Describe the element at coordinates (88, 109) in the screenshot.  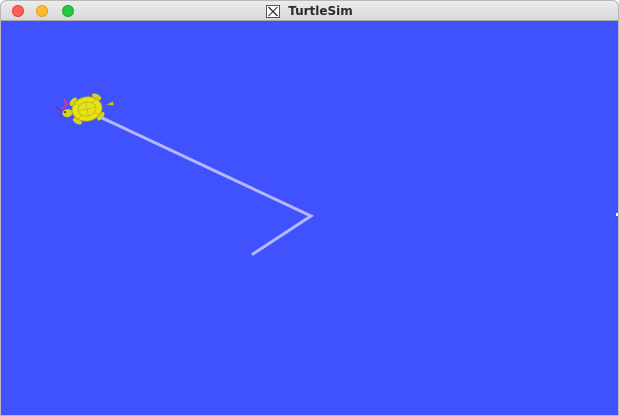
I see `turtle-icon` at that location.